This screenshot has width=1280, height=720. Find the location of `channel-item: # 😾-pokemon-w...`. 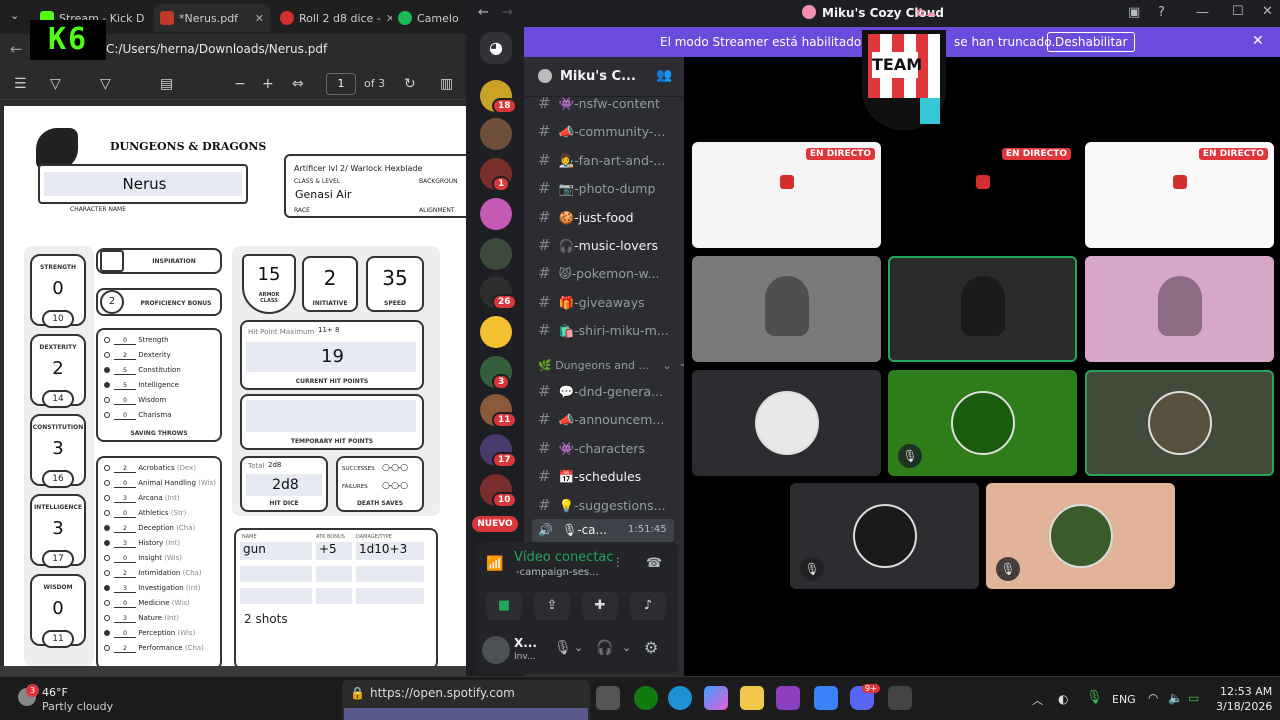

channel-item: # 😾-pokemon-w... is located at coordinates (608, 273).